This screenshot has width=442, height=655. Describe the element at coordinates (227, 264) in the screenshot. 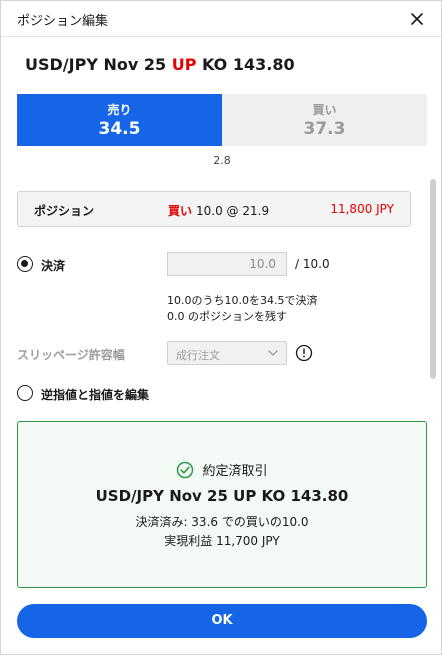

I see `settle-quantity-input` at that location.